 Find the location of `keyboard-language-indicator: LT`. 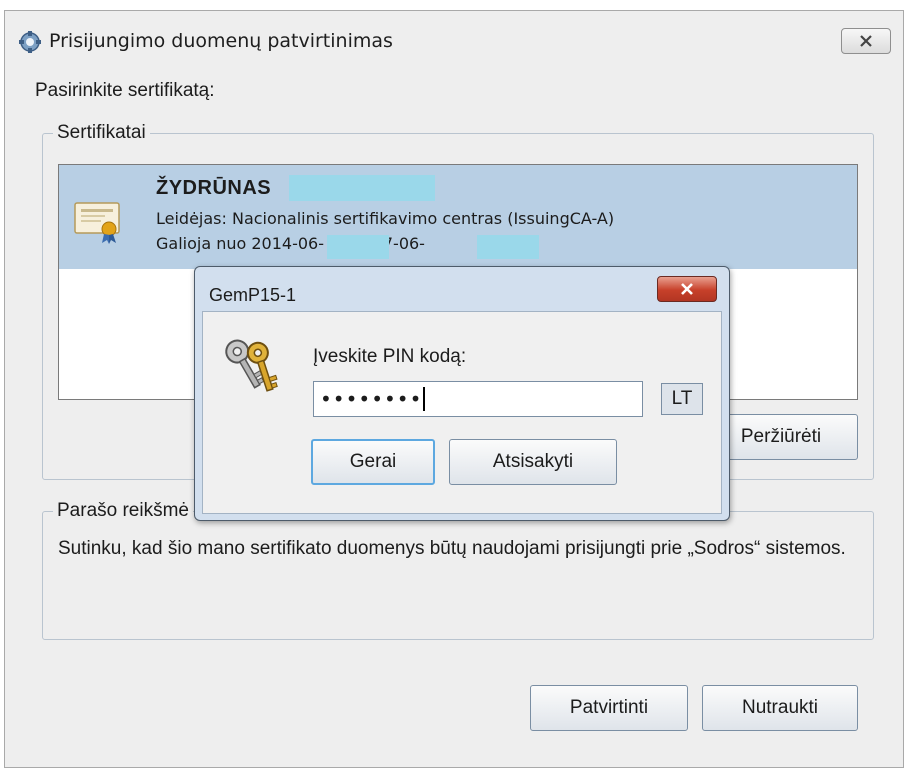

keyboard-language-indicator: LT is located at coordinates (682, 399).